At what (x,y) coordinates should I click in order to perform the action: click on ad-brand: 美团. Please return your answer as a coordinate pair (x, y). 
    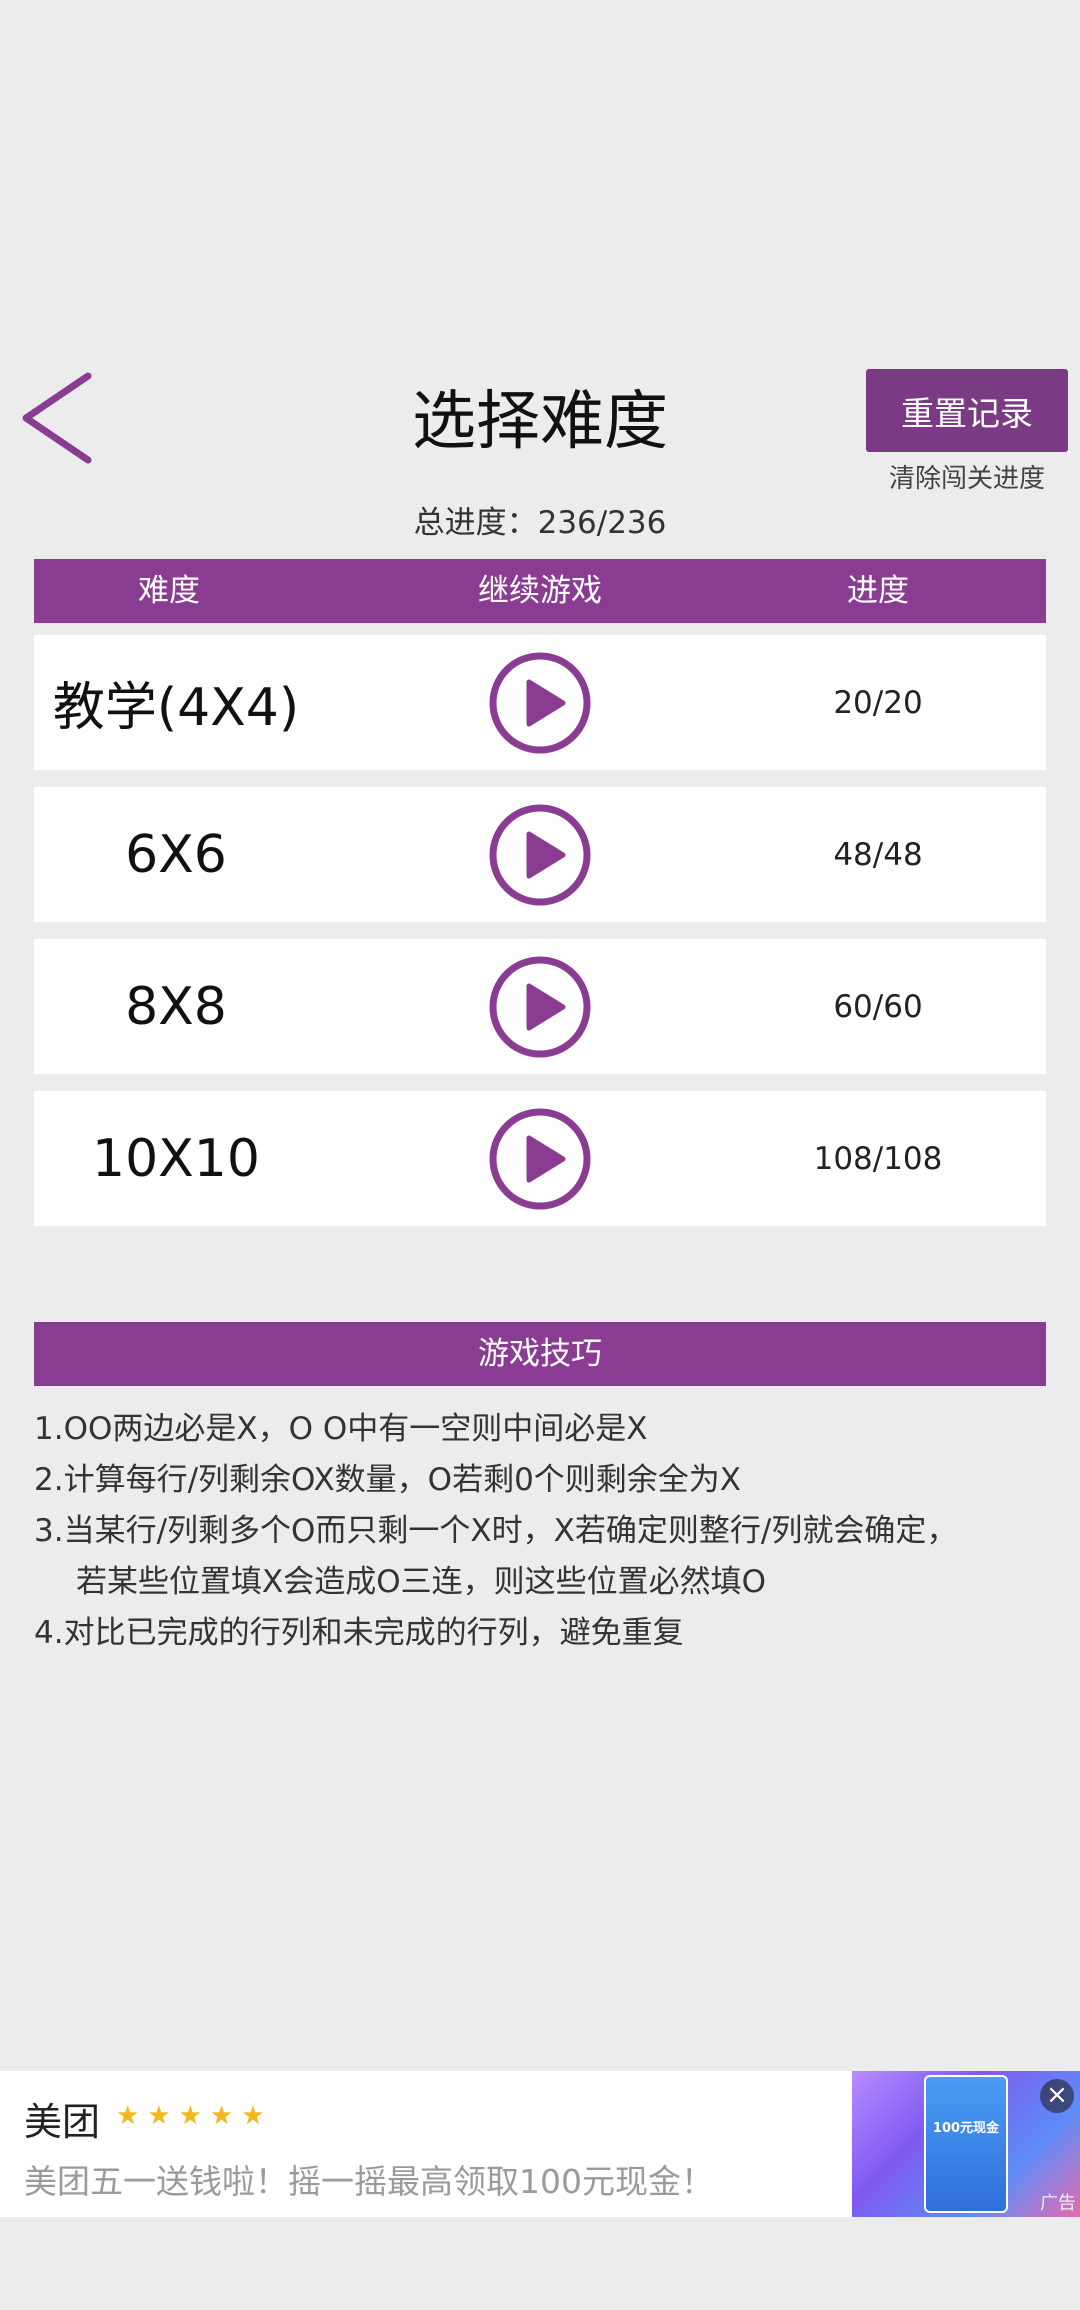
    Looking at the image, I should click on (62, 2122).